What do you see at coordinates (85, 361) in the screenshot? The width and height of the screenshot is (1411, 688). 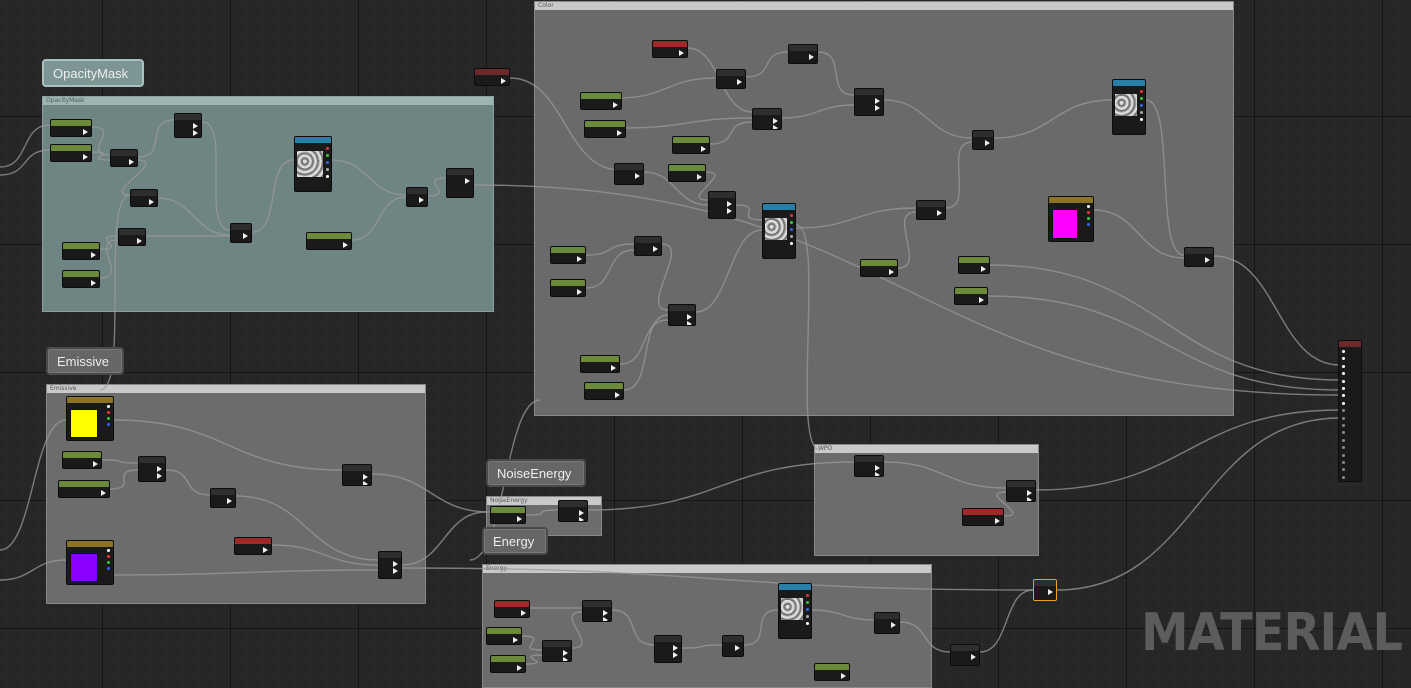 I see `comment-bubble-emissive: Emissive` at bounding box center [85, 361].